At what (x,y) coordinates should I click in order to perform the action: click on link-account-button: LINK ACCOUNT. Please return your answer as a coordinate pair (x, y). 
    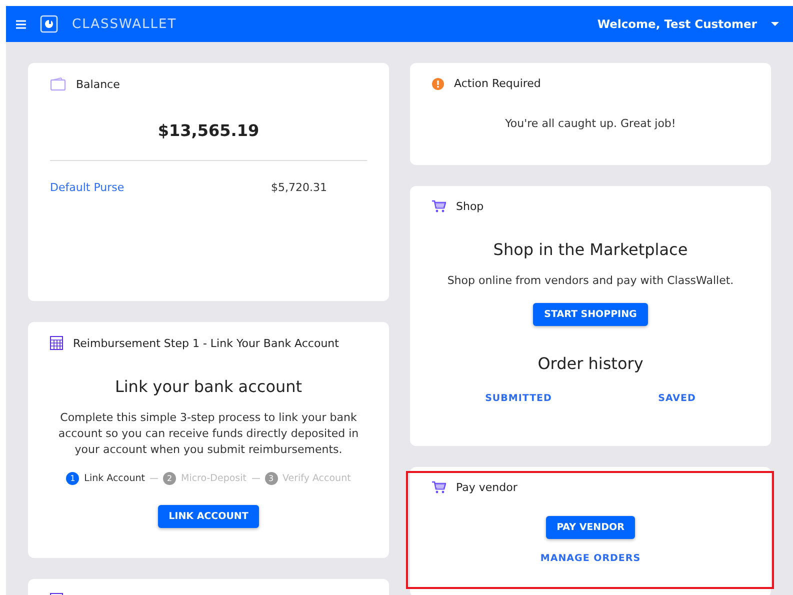
    Looking at the image, I should click on (209, 516).